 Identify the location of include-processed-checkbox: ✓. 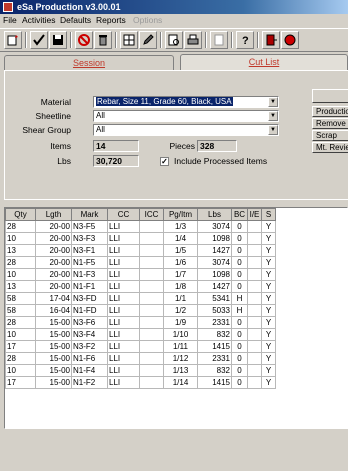
(164, 161).